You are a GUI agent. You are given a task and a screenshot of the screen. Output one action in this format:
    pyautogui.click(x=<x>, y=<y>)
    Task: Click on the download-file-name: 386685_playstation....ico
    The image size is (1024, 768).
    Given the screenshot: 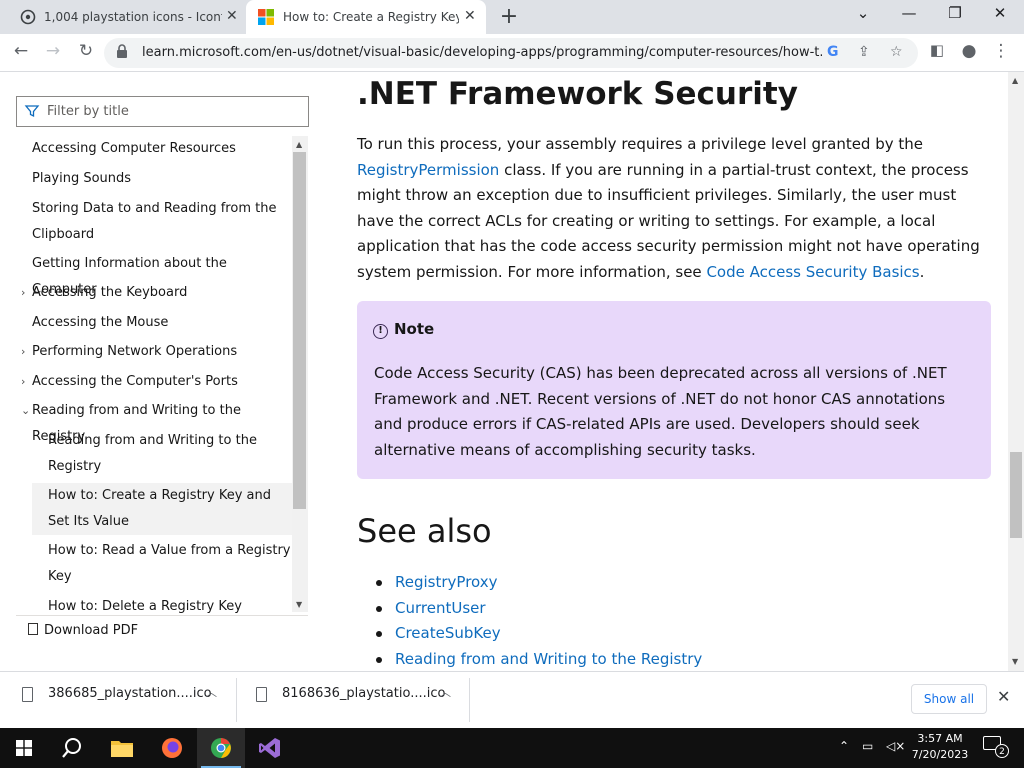 What is the action you would take?
    pyautogui.click(x=130, y=693)
    